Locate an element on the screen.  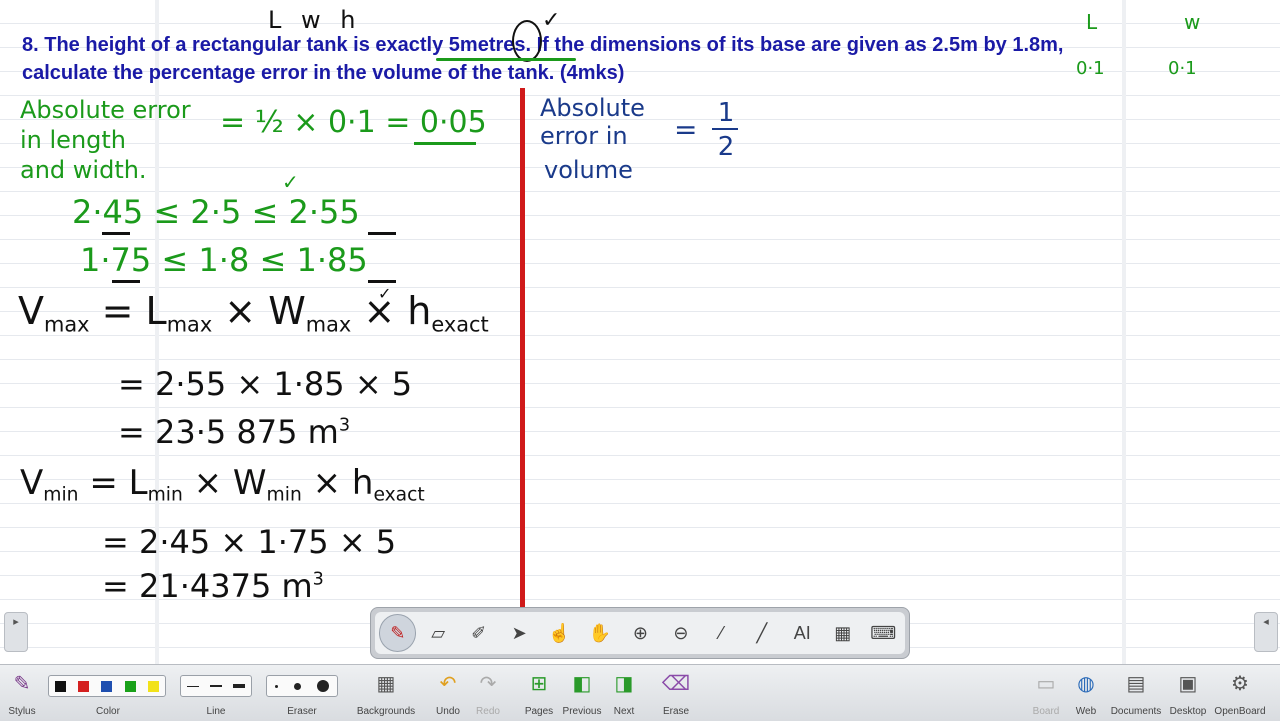
next-page-button: ◨ Next is located at coordinates (624, 694).